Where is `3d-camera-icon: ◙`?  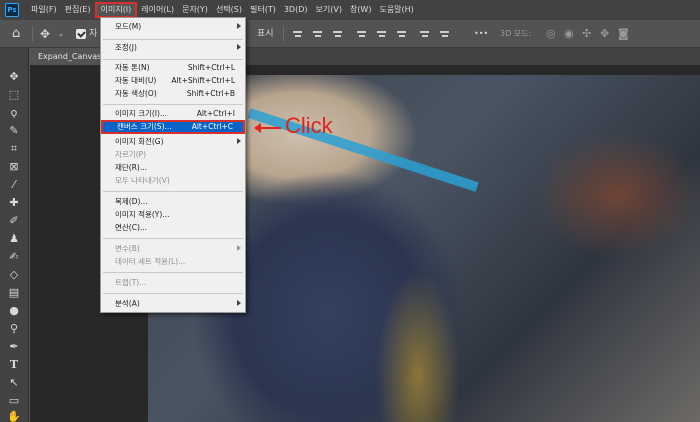 3d-camera-icon: ◙ is located at coordinates (623, 34).